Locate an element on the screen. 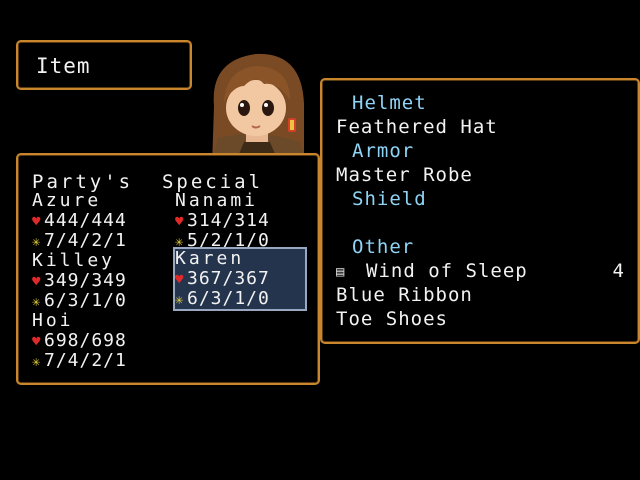  member-name: Nanami is located at coordinates (217, 200).